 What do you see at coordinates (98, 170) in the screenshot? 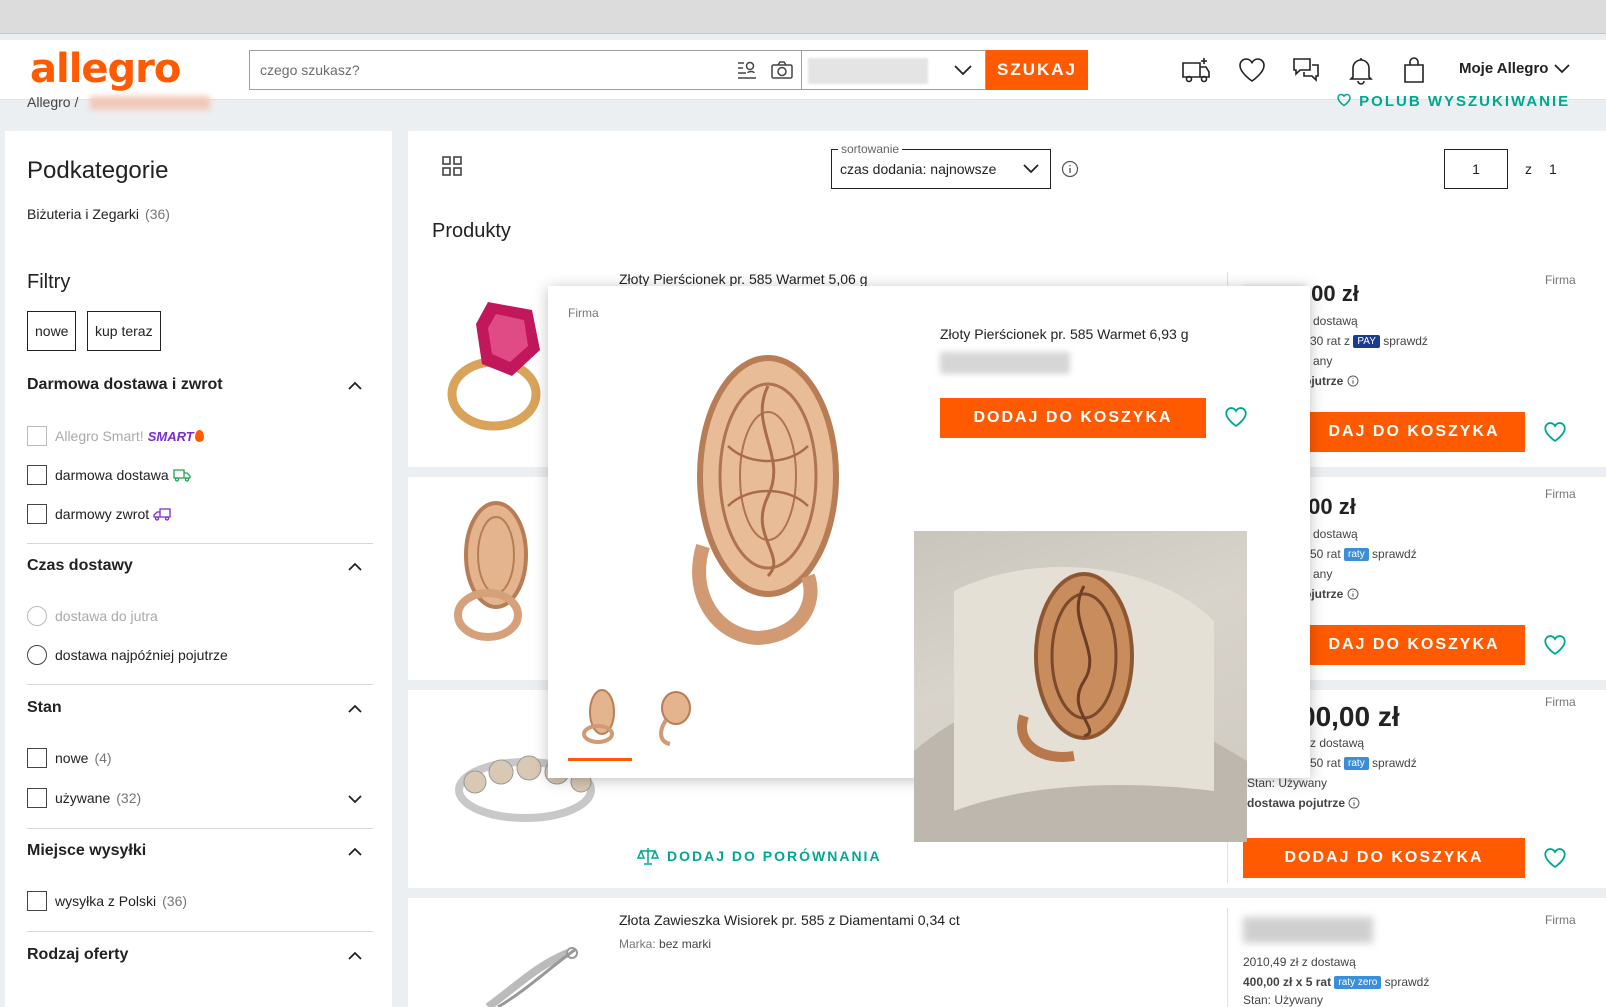
I see `subcategories-title: Podkategorie` at bounding box center [98, 170].